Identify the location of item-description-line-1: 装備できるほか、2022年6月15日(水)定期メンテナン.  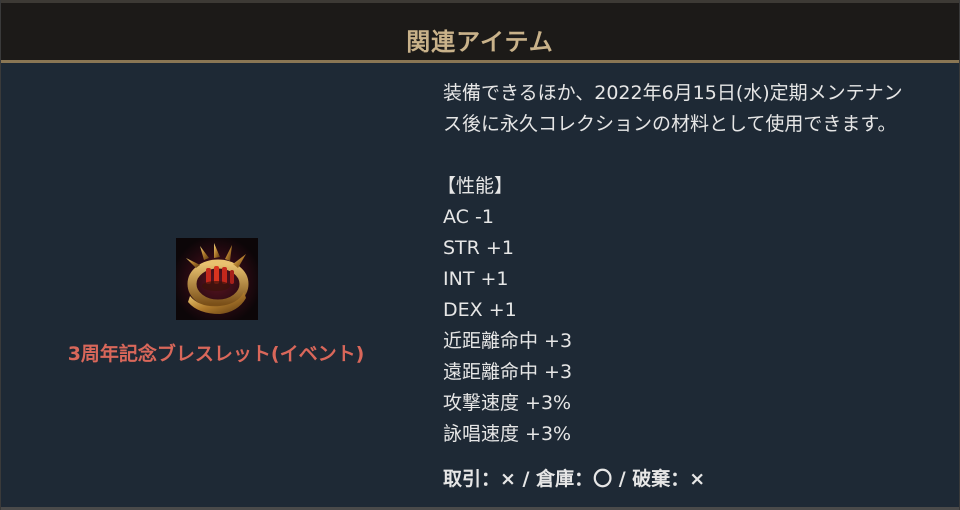
(673, 93).